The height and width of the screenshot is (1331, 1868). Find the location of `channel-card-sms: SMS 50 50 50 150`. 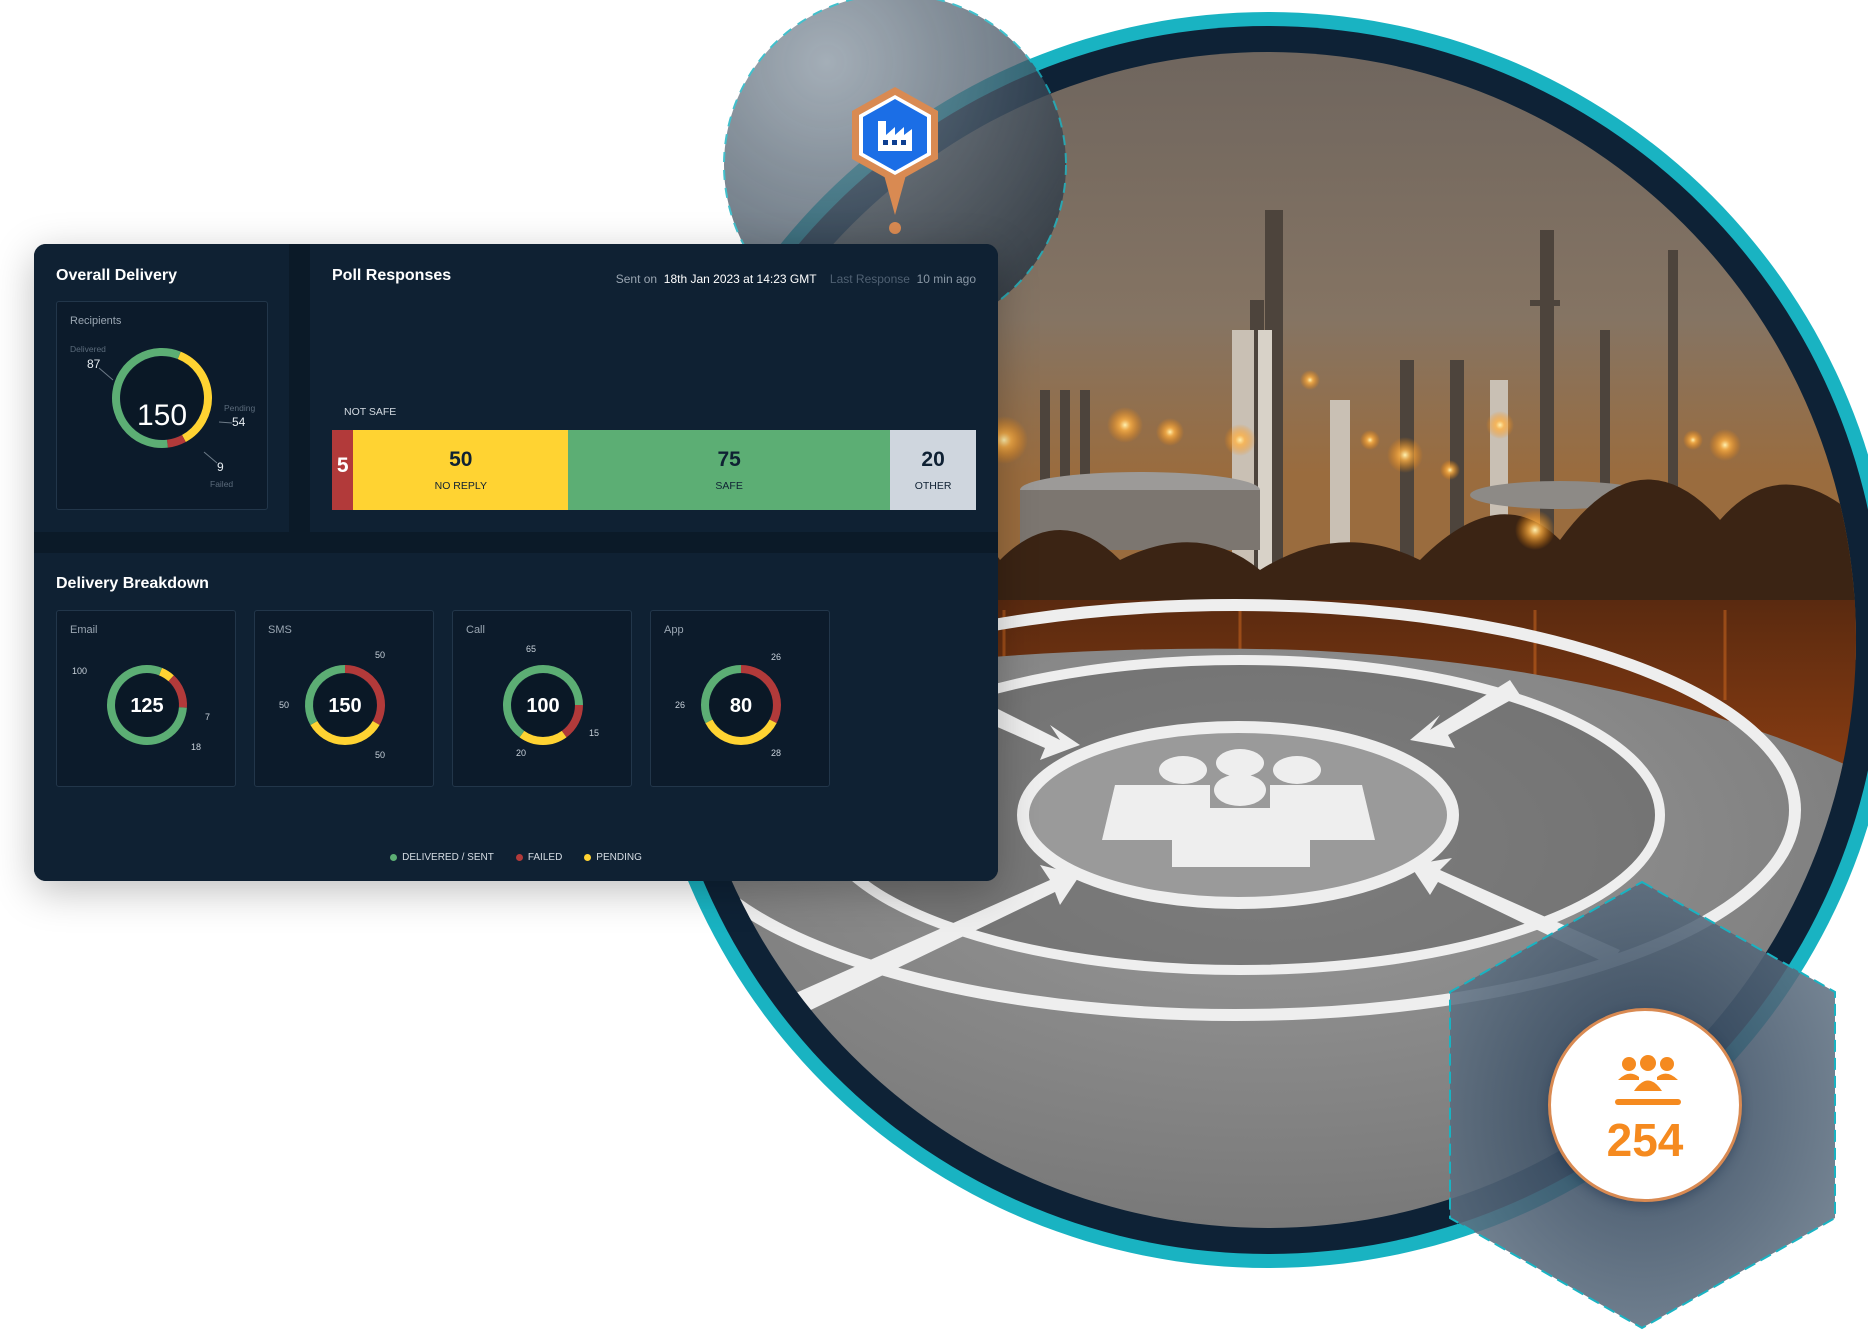

channel-card-sms: SMS 50 50 50 150 is located at coordinates (344, 698).